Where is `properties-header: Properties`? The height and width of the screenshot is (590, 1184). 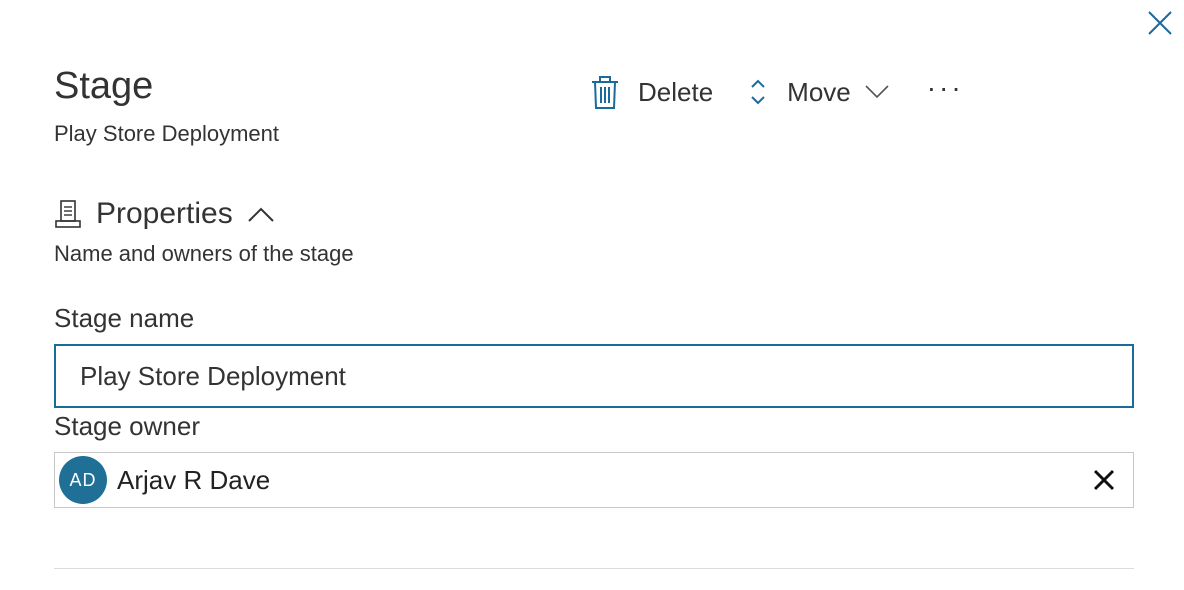
properties-header: Properties is located at coordinates (165, 214).